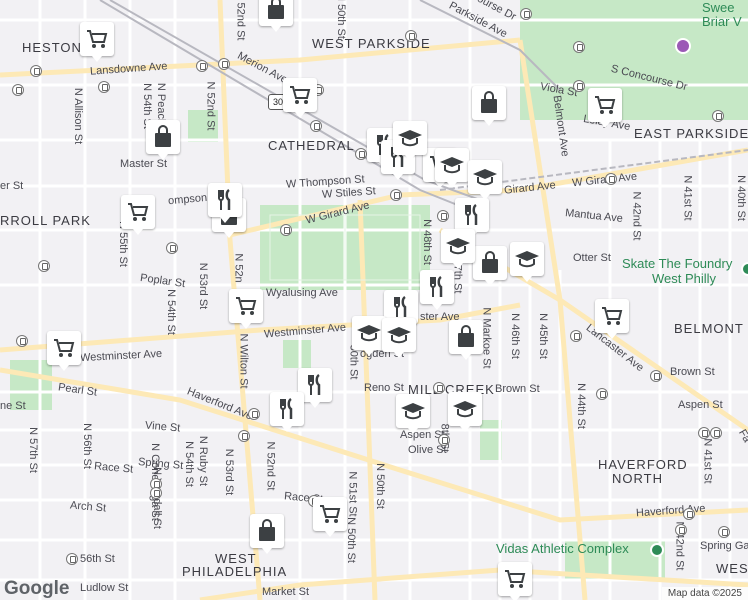  I want to click on area-label-sweet-briar-2: Briar V, so click(722, 21).